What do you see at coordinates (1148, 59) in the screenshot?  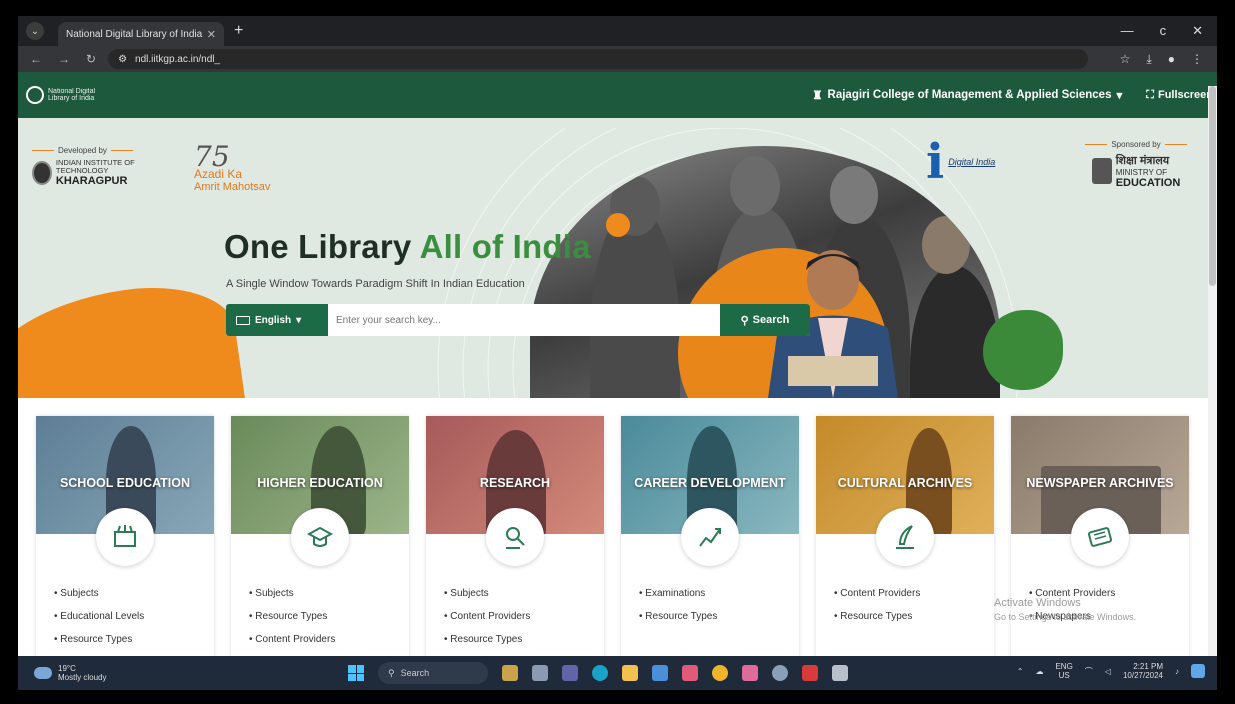 I see `download-icon: ⤓` at bounding box center [1148, 59].